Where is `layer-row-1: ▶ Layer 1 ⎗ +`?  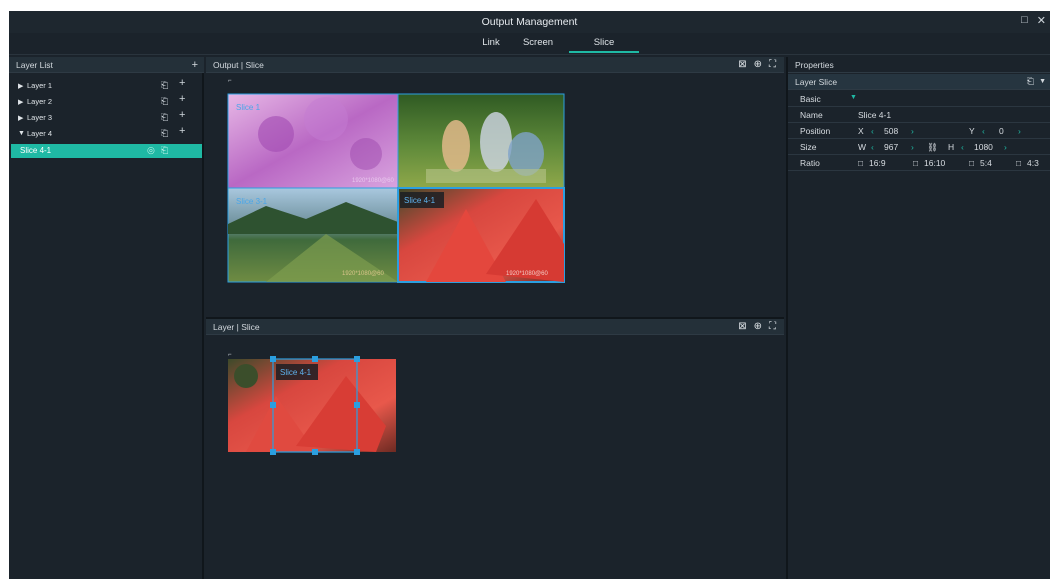
layer-row-1: ▶ Layer 1 ⎗ + is located at coordinates (106, 84).